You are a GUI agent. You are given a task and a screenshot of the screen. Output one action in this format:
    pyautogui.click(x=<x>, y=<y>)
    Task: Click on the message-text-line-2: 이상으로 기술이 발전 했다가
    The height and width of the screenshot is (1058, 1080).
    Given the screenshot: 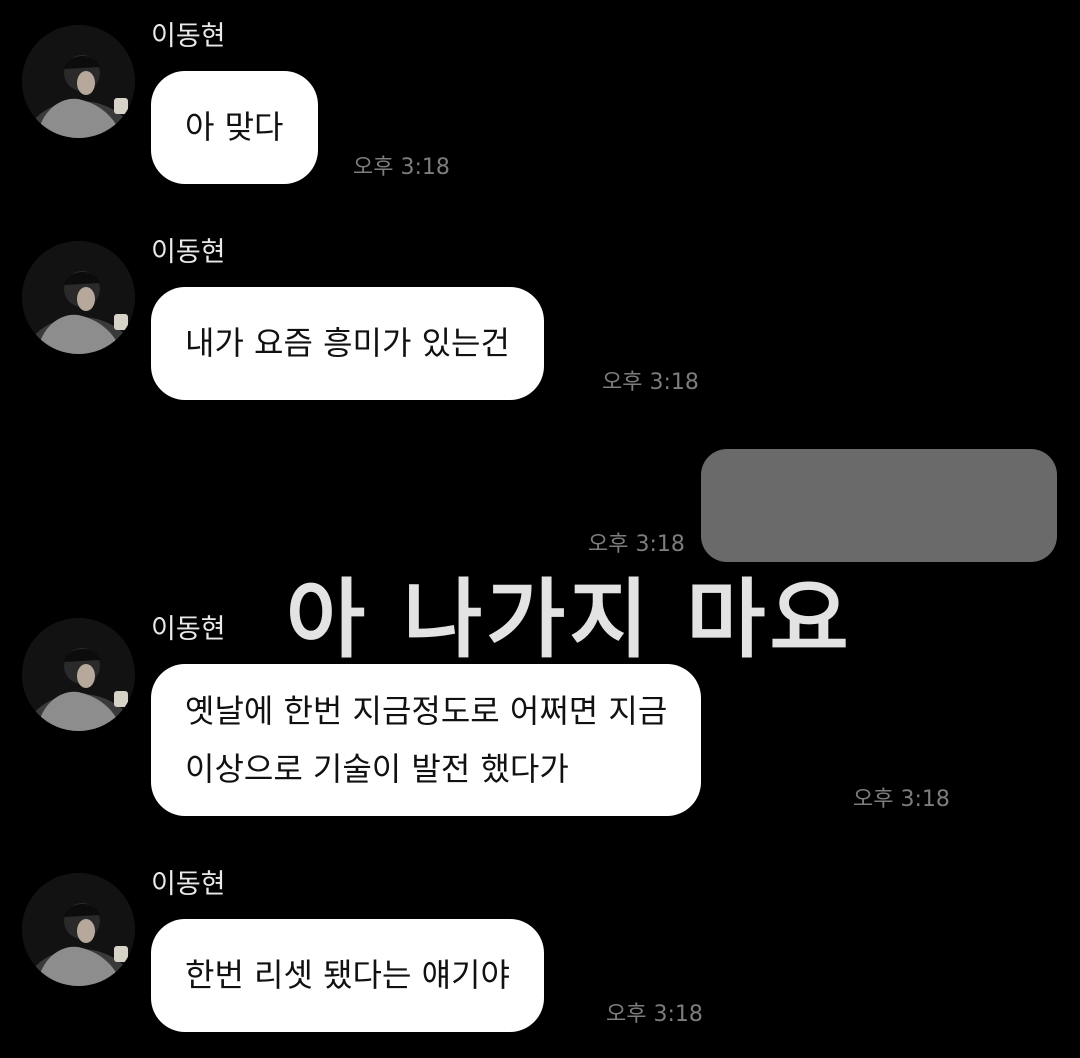 What is the action you would take?
    pyautogui.click(x=377, y=769)
    